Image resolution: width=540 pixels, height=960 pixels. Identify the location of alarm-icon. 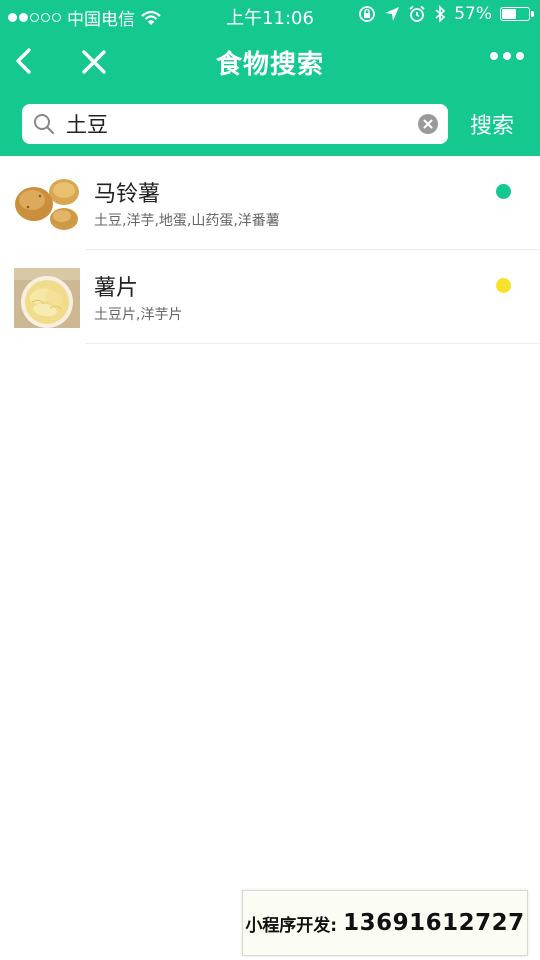
(417, 13).